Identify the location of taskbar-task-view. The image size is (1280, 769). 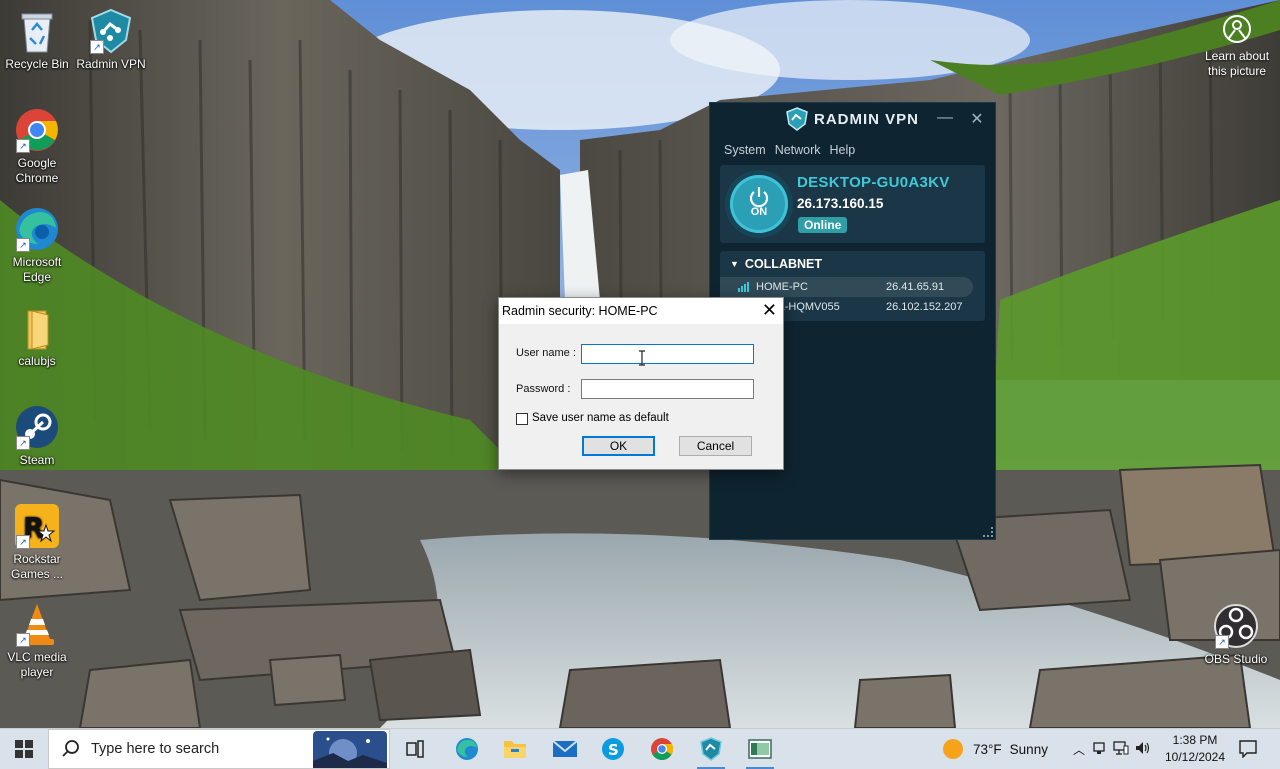
(415, 749).